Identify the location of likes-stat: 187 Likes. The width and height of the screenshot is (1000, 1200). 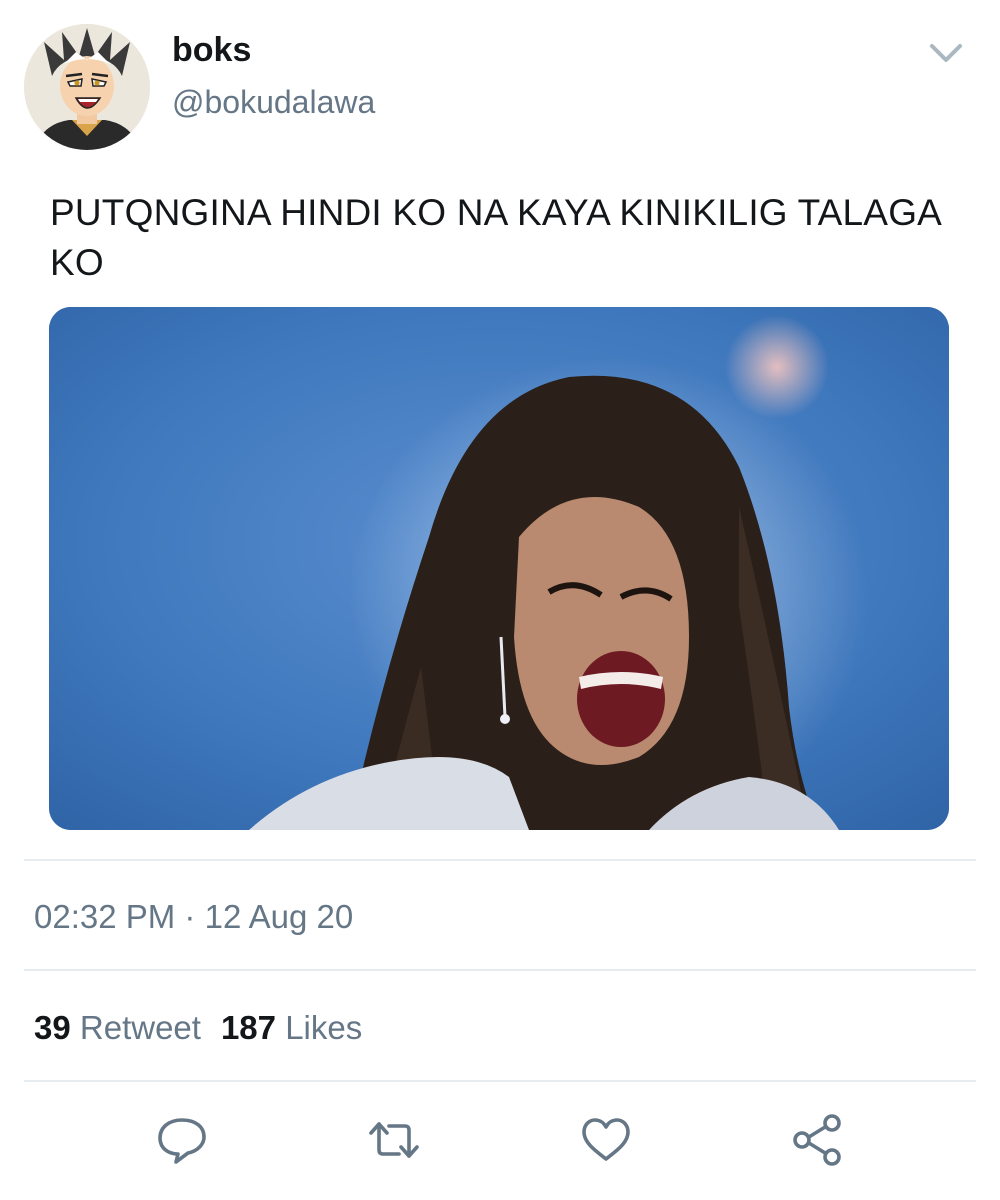
(291, 1027).